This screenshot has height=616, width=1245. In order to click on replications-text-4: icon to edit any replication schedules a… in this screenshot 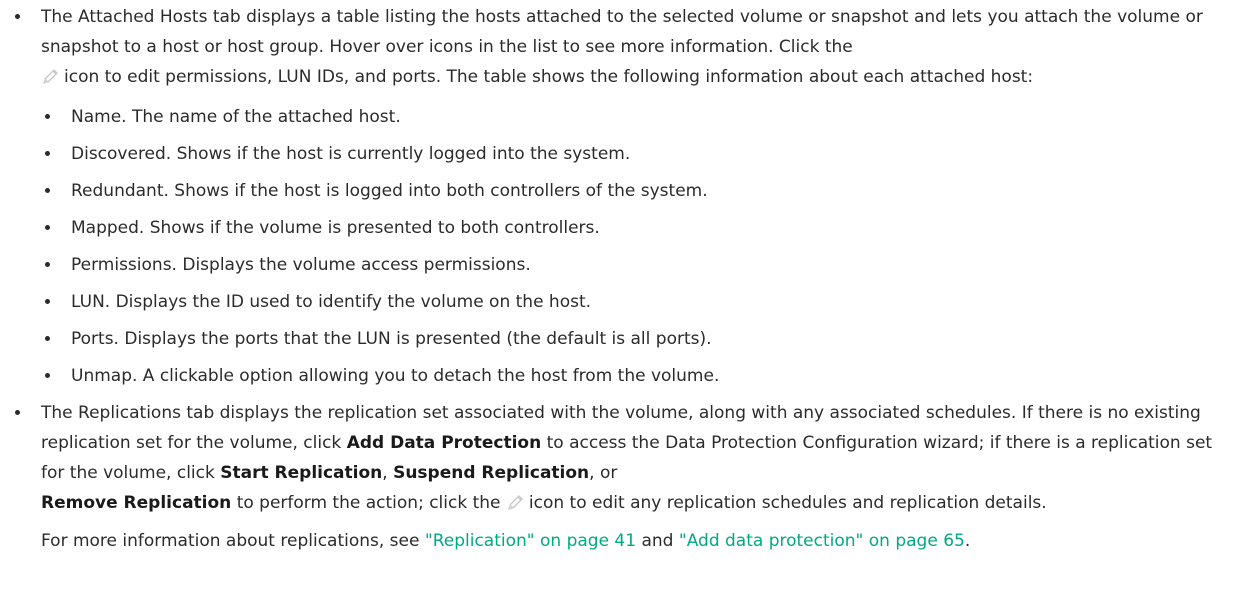, I will do `click(787, 503)`.